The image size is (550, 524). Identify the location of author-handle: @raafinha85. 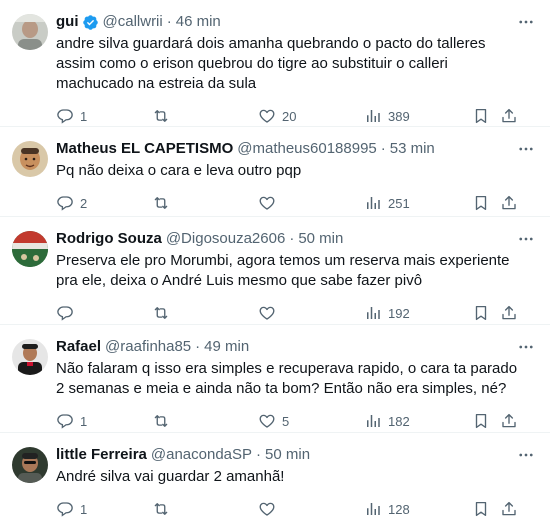
(148, 347).